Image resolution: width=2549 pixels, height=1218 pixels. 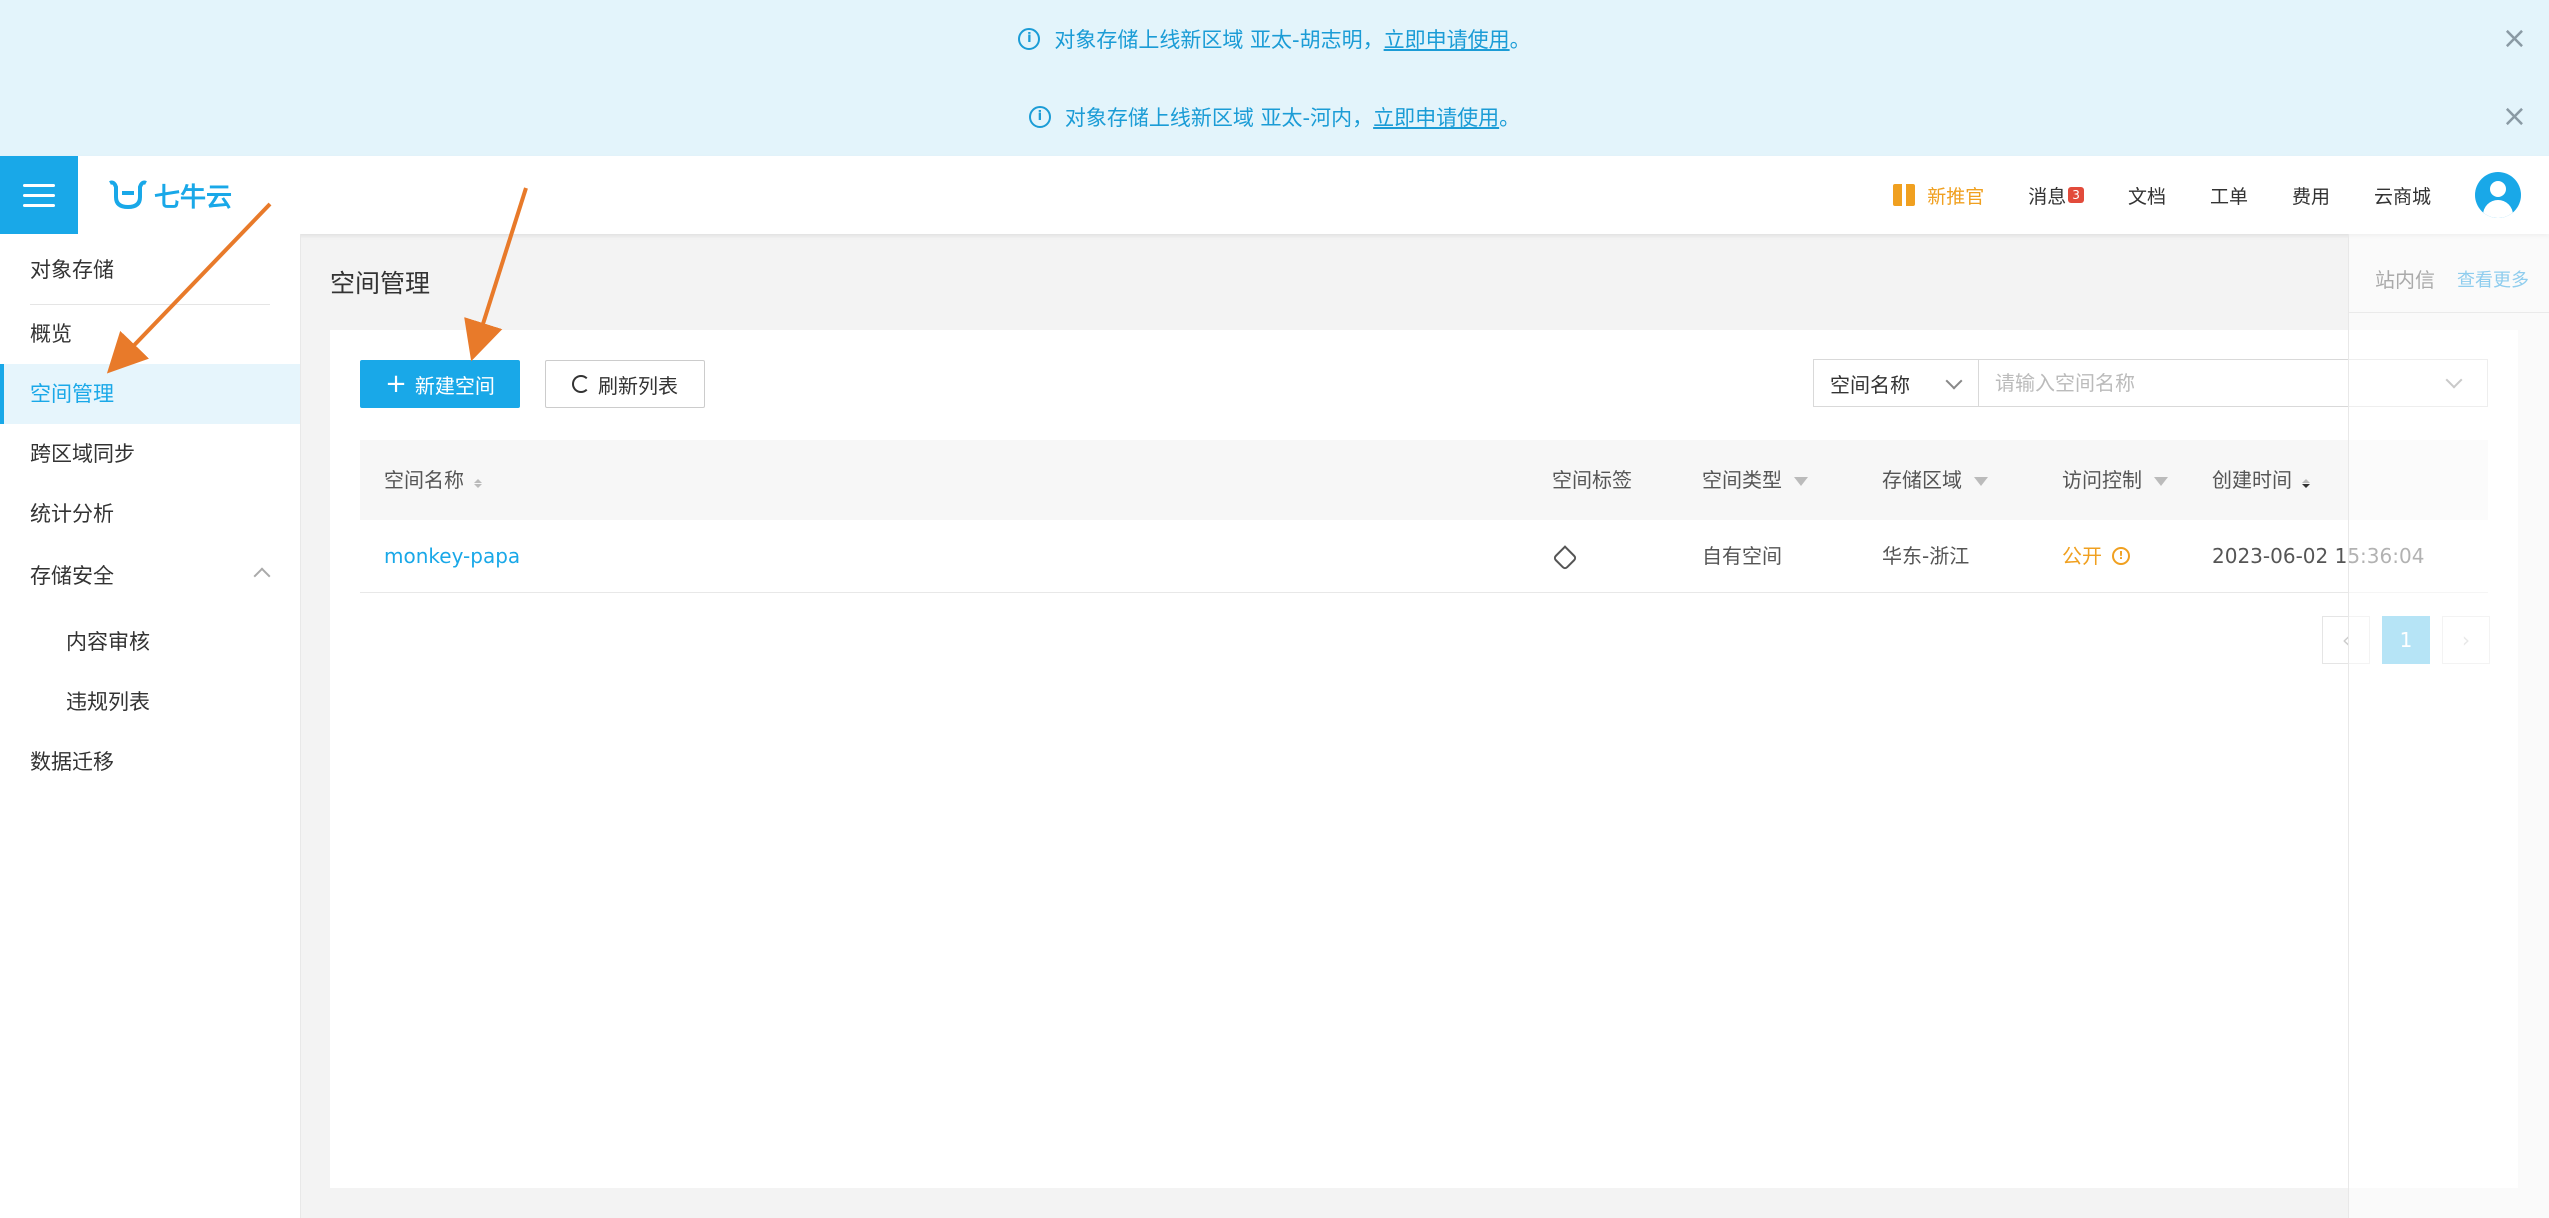 I want to click on announcement-banner: i 对象存储上线新区域 亚太-胡志明， 立即申请使用 。 ×, so click(x=1274, y=39).